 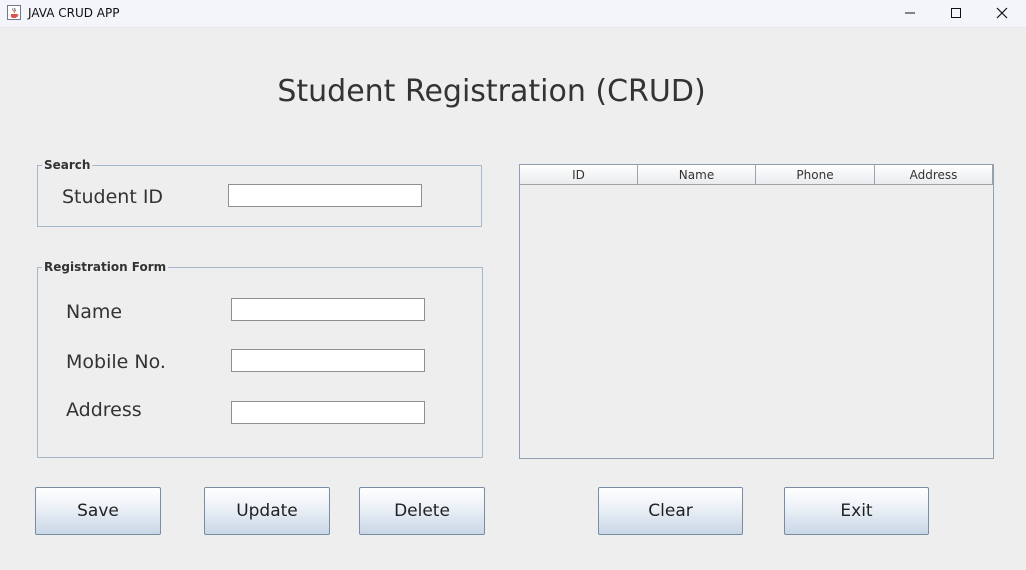 I want to click on page-title: Student Registration (CRUD), so click(x=491, y=91).